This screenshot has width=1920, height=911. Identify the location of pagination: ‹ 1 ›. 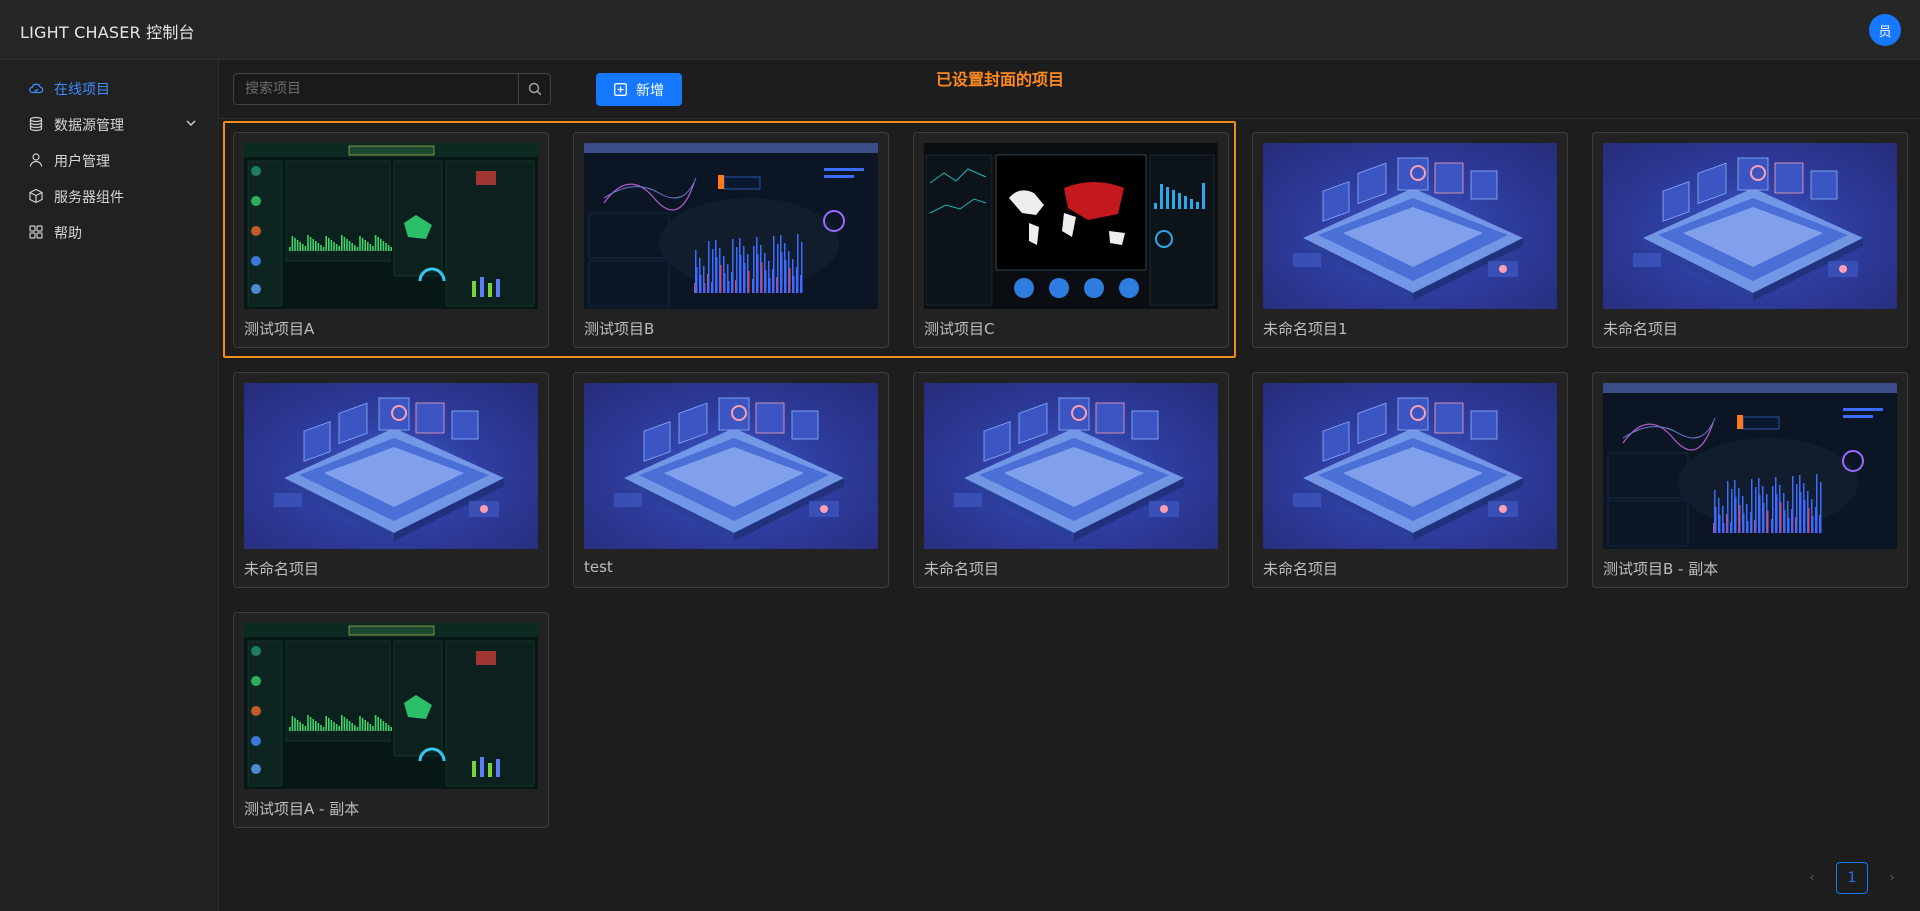
(1852, 878).